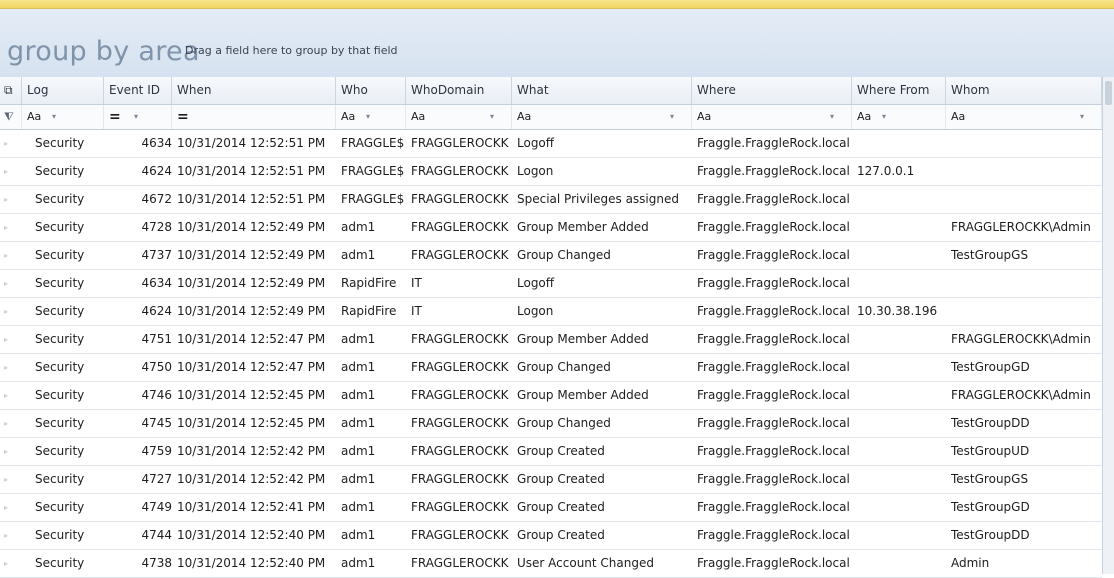  I want to click on cell-whom: TestGroupGS, so click(990, 255).